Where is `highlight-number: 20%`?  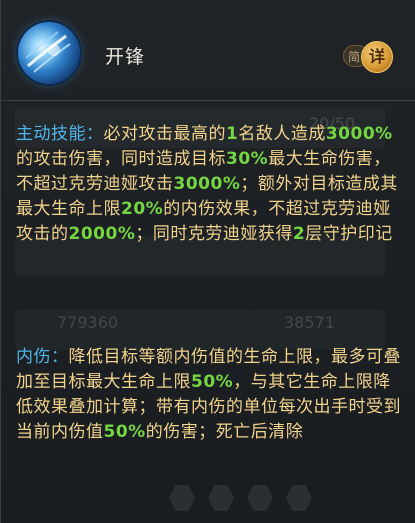 highlight-number: 20% is located at coordinates (142, 209).